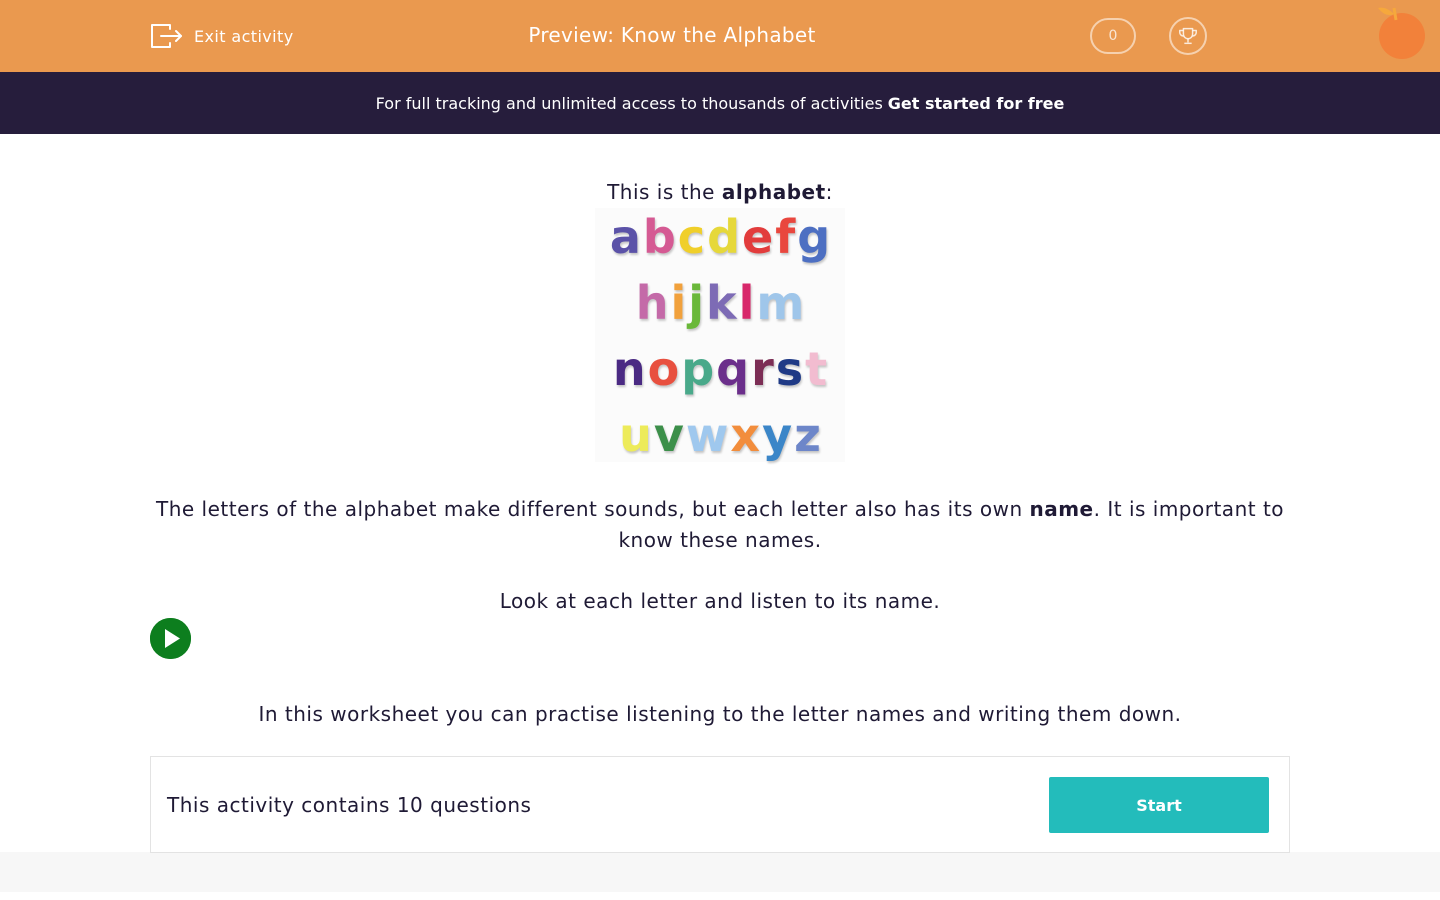  What do you see at coordinates (664, 192) in the screenshot?
I see `intro-prefix: This is the` at bounding box center [664, 192].